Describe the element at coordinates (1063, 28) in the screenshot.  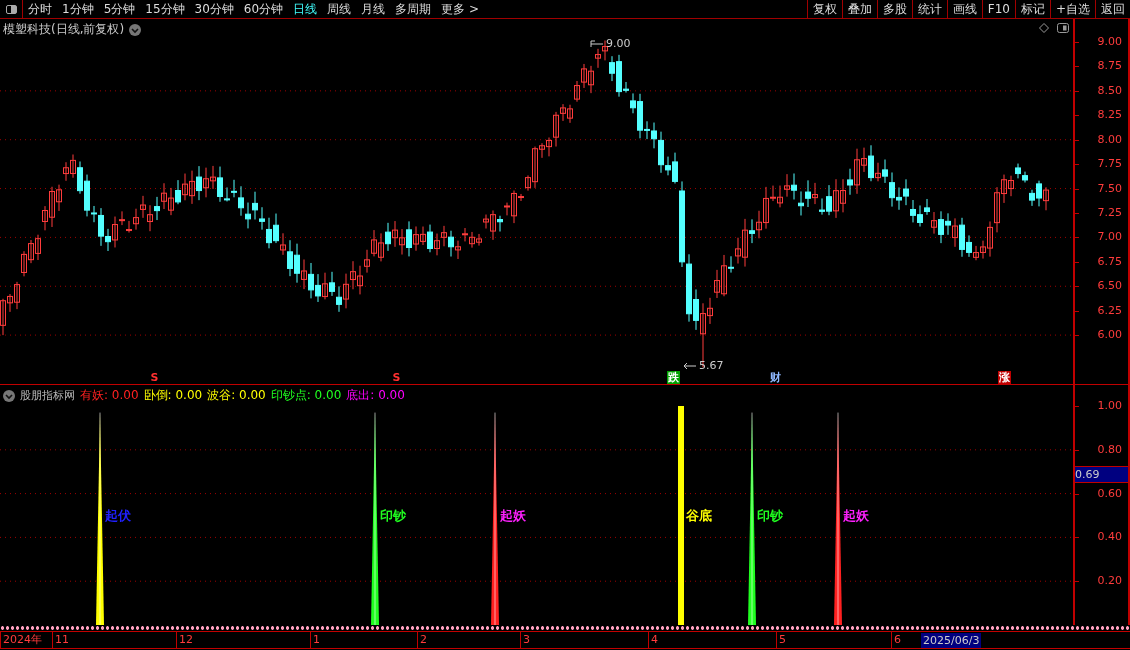
I see `panel-toggle-icon` at that location.